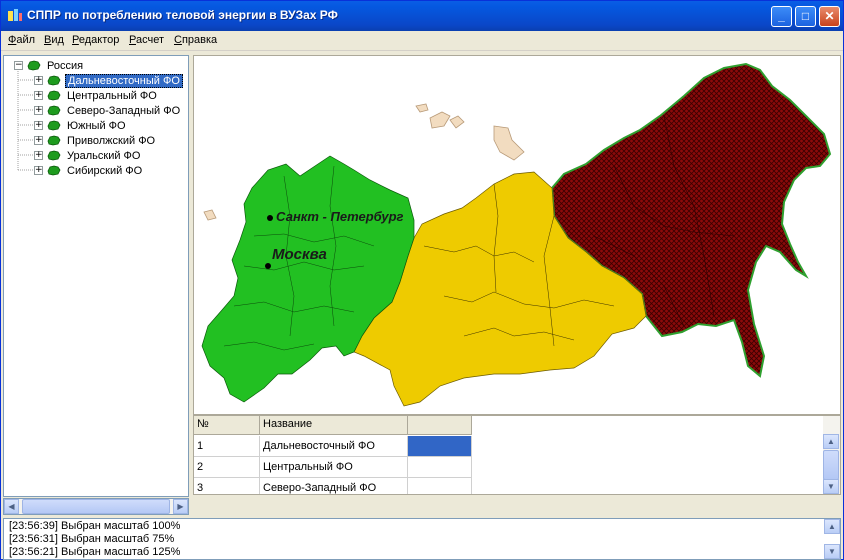  Describe the element at coordinates (26, 40) in the screenshot. I see `menu-file-label: айл` at that location.